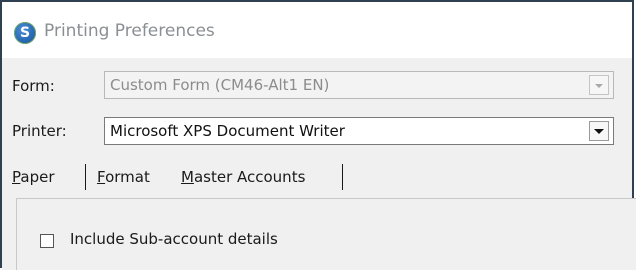  Describe the element at coordinates (317, 177) in the screenshot. I see `tab-strip: Paper Format Master Accounts` at that location.